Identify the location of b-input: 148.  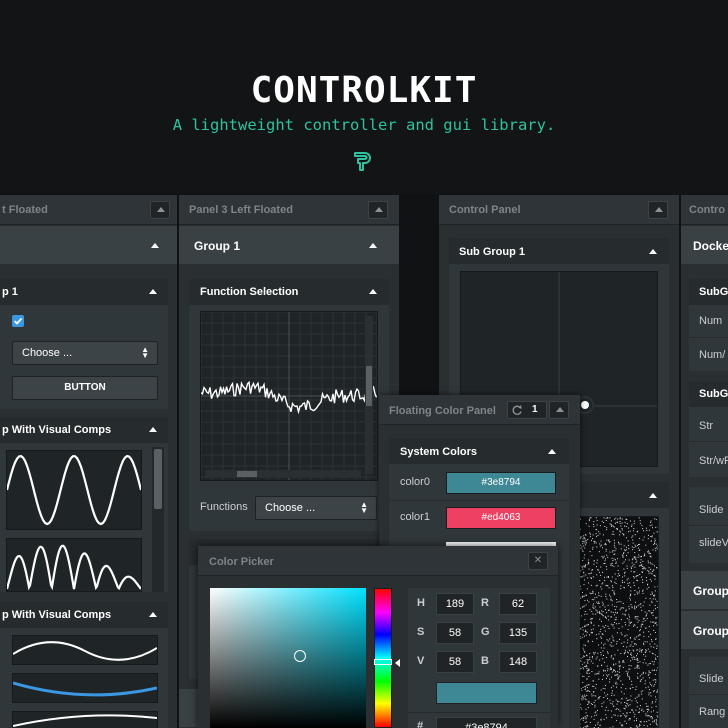
(518, 662).